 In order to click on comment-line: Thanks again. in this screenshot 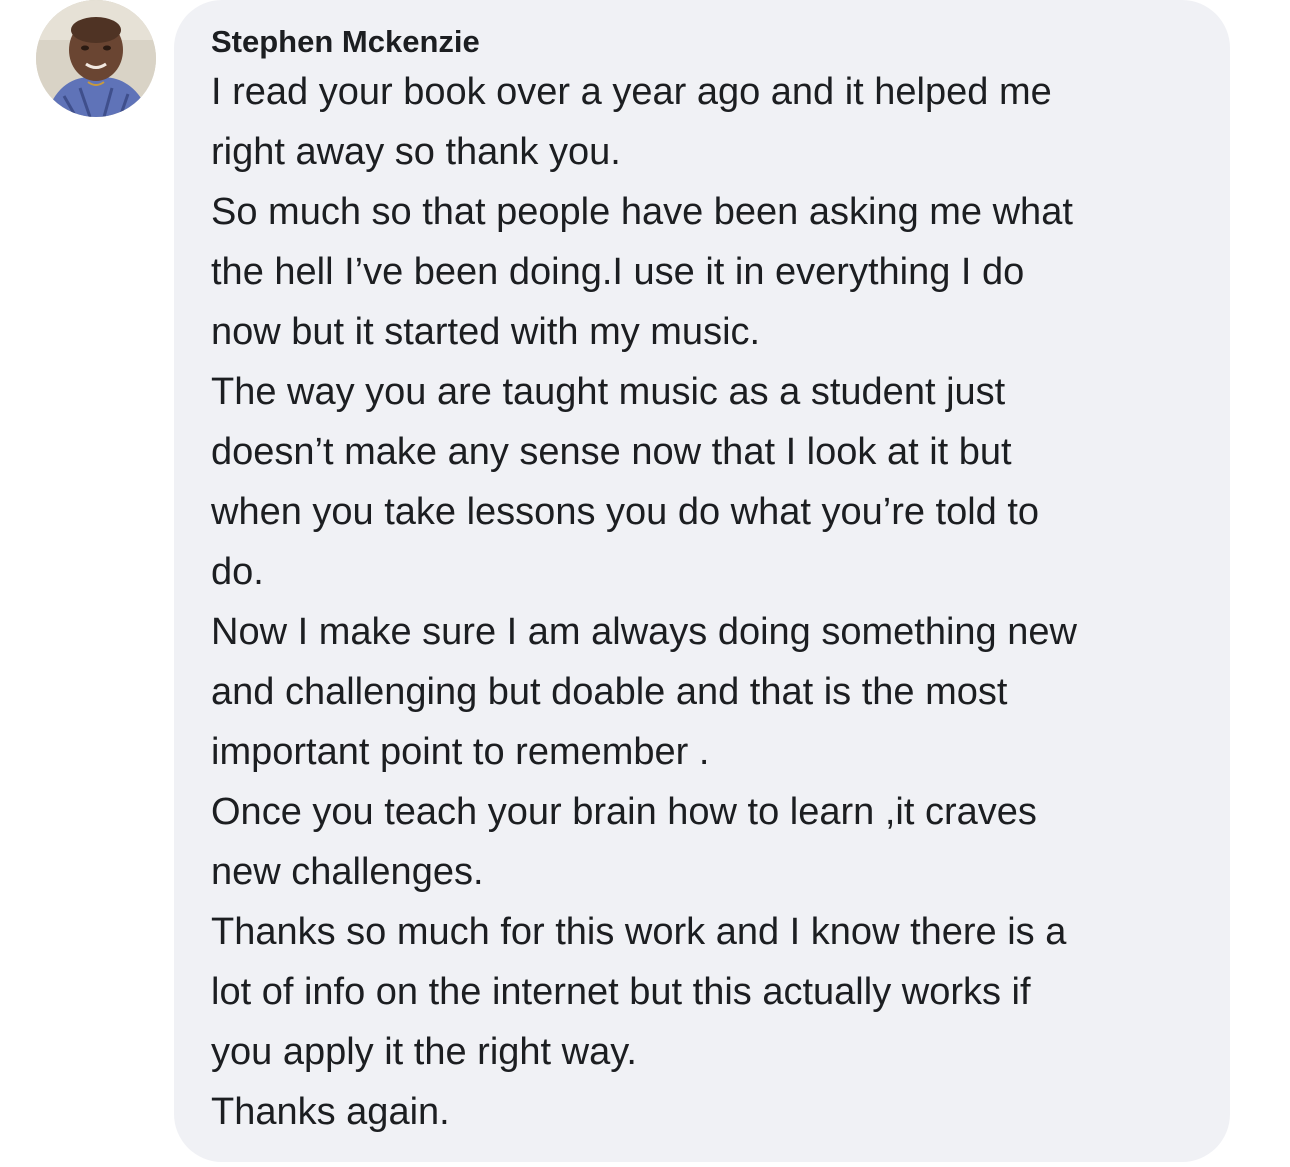, I will do `click(330, 1112)`.